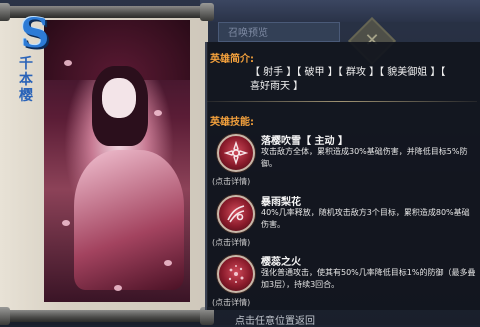 This screenshot has width=480, height=327. Describe the element at coordinates (236, 274) in the screenshot. I see `fire-petal-icon` at that location.